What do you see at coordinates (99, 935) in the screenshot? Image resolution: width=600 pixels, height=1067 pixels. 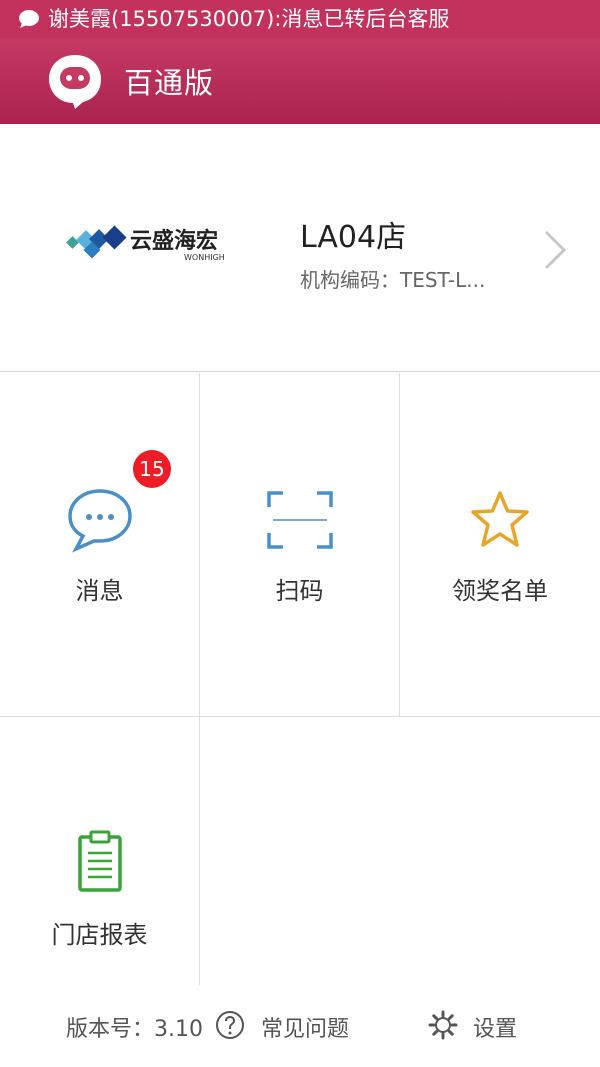 I see `grid-item-label: 门店报表` at bounding box center [99, 935].